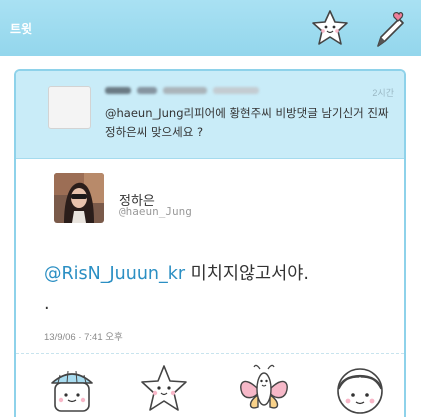  What do you see at coordinates (383, 93) in the screenshot?
I see `reply-timestamp: 2시간` at bounding box center [383, 93].